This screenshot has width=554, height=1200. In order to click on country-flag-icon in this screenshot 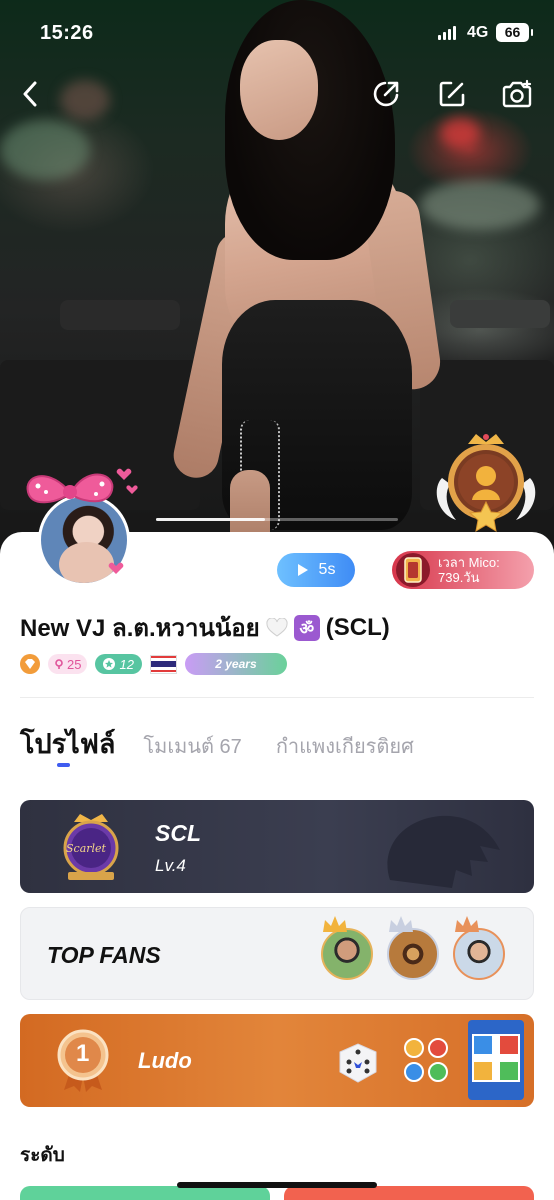, I will do `click(163, 664)`.